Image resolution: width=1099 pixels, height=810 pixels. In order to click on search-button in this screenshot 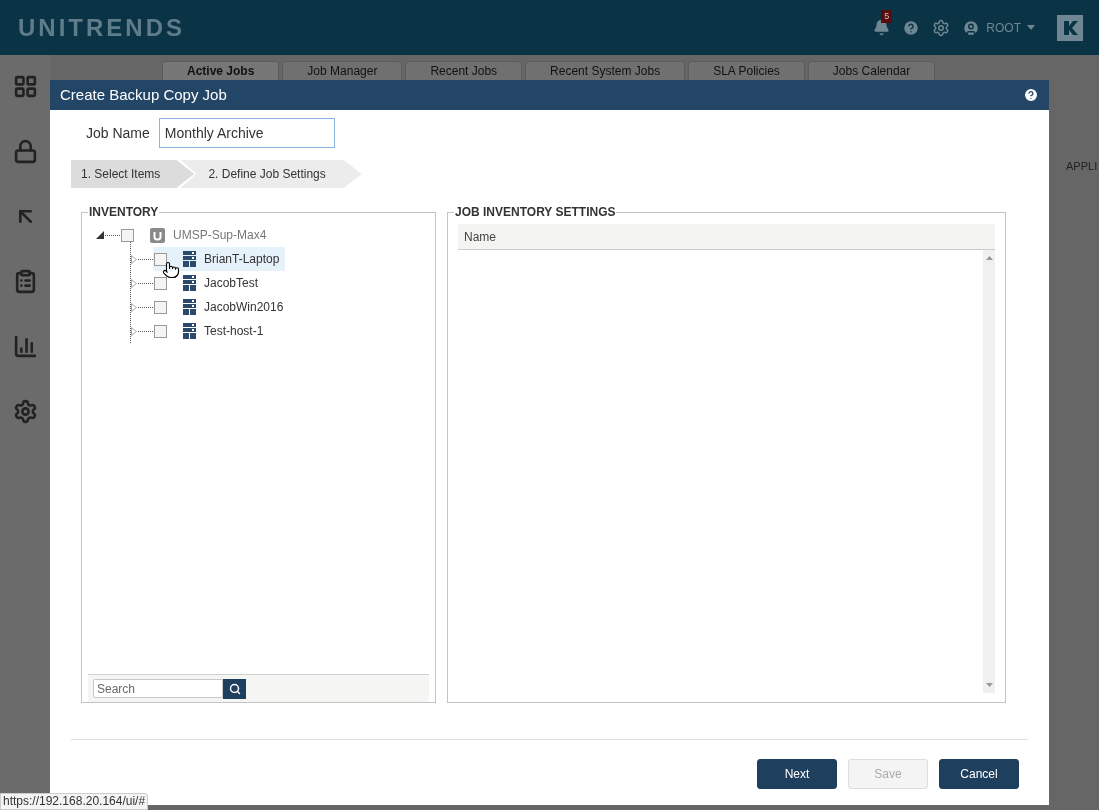, I will do `click(234, 688)`.